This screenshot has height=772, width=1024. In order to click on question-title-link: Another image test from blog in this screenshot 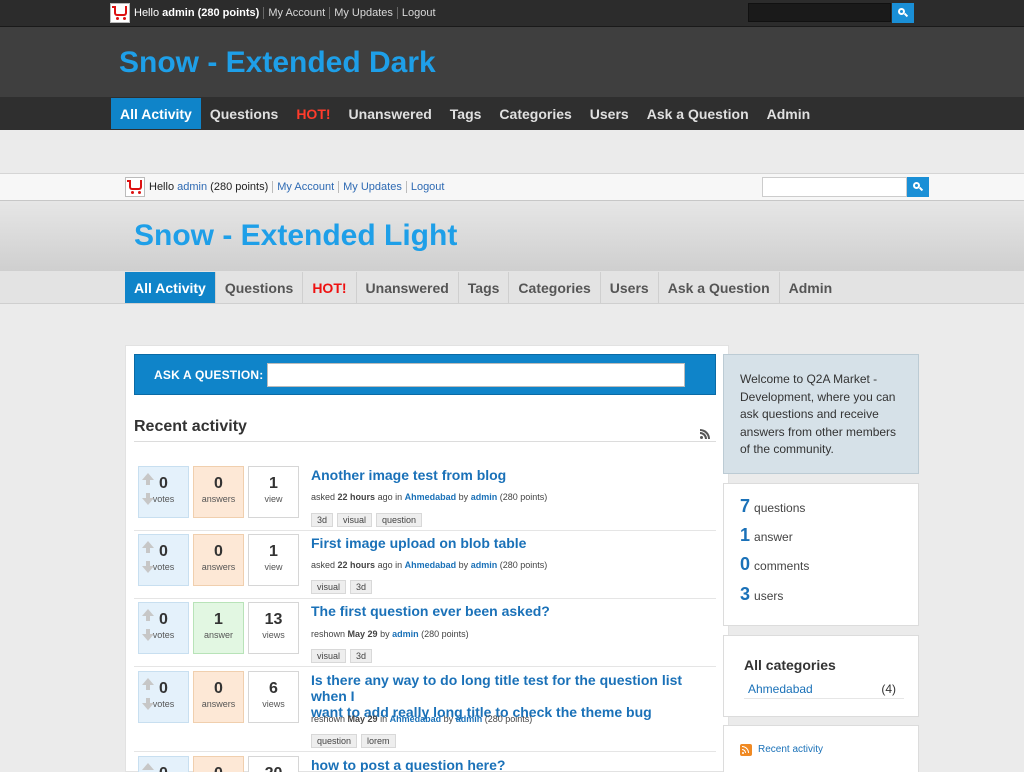, I will do `click(511, 475)`.